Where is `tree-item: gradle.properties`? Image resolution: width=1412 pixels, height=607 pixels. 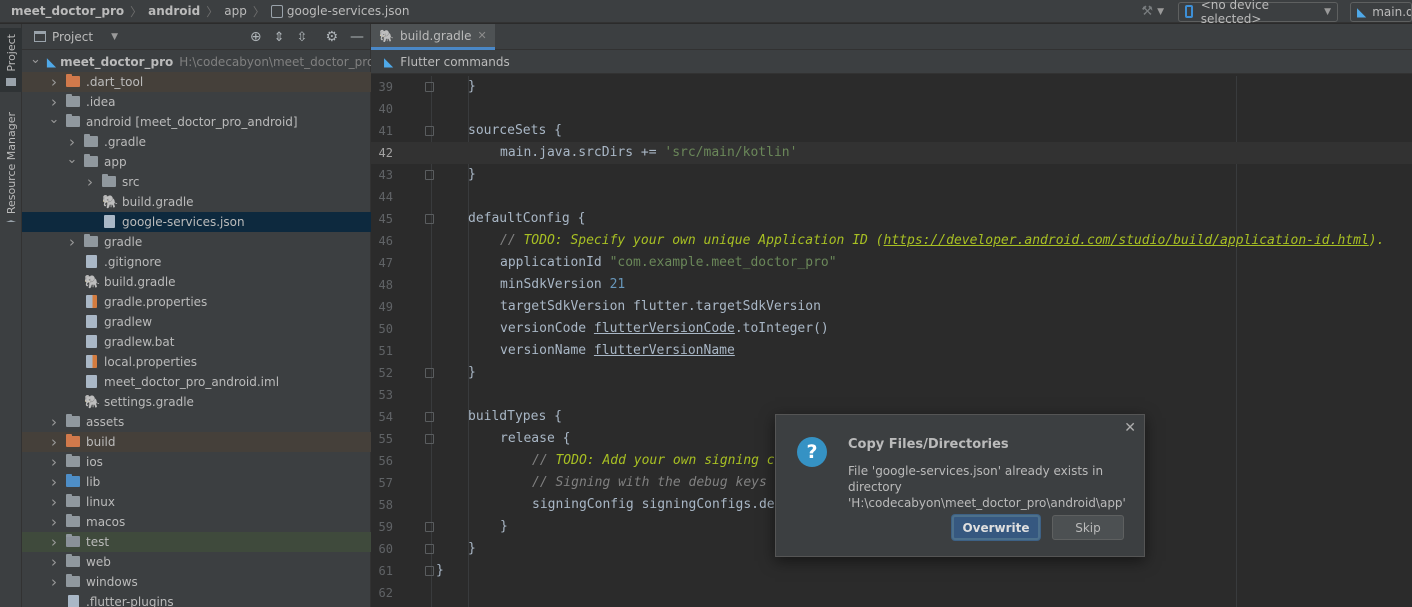 tree-item: gradle.properties is located at coordinates (196, 302).